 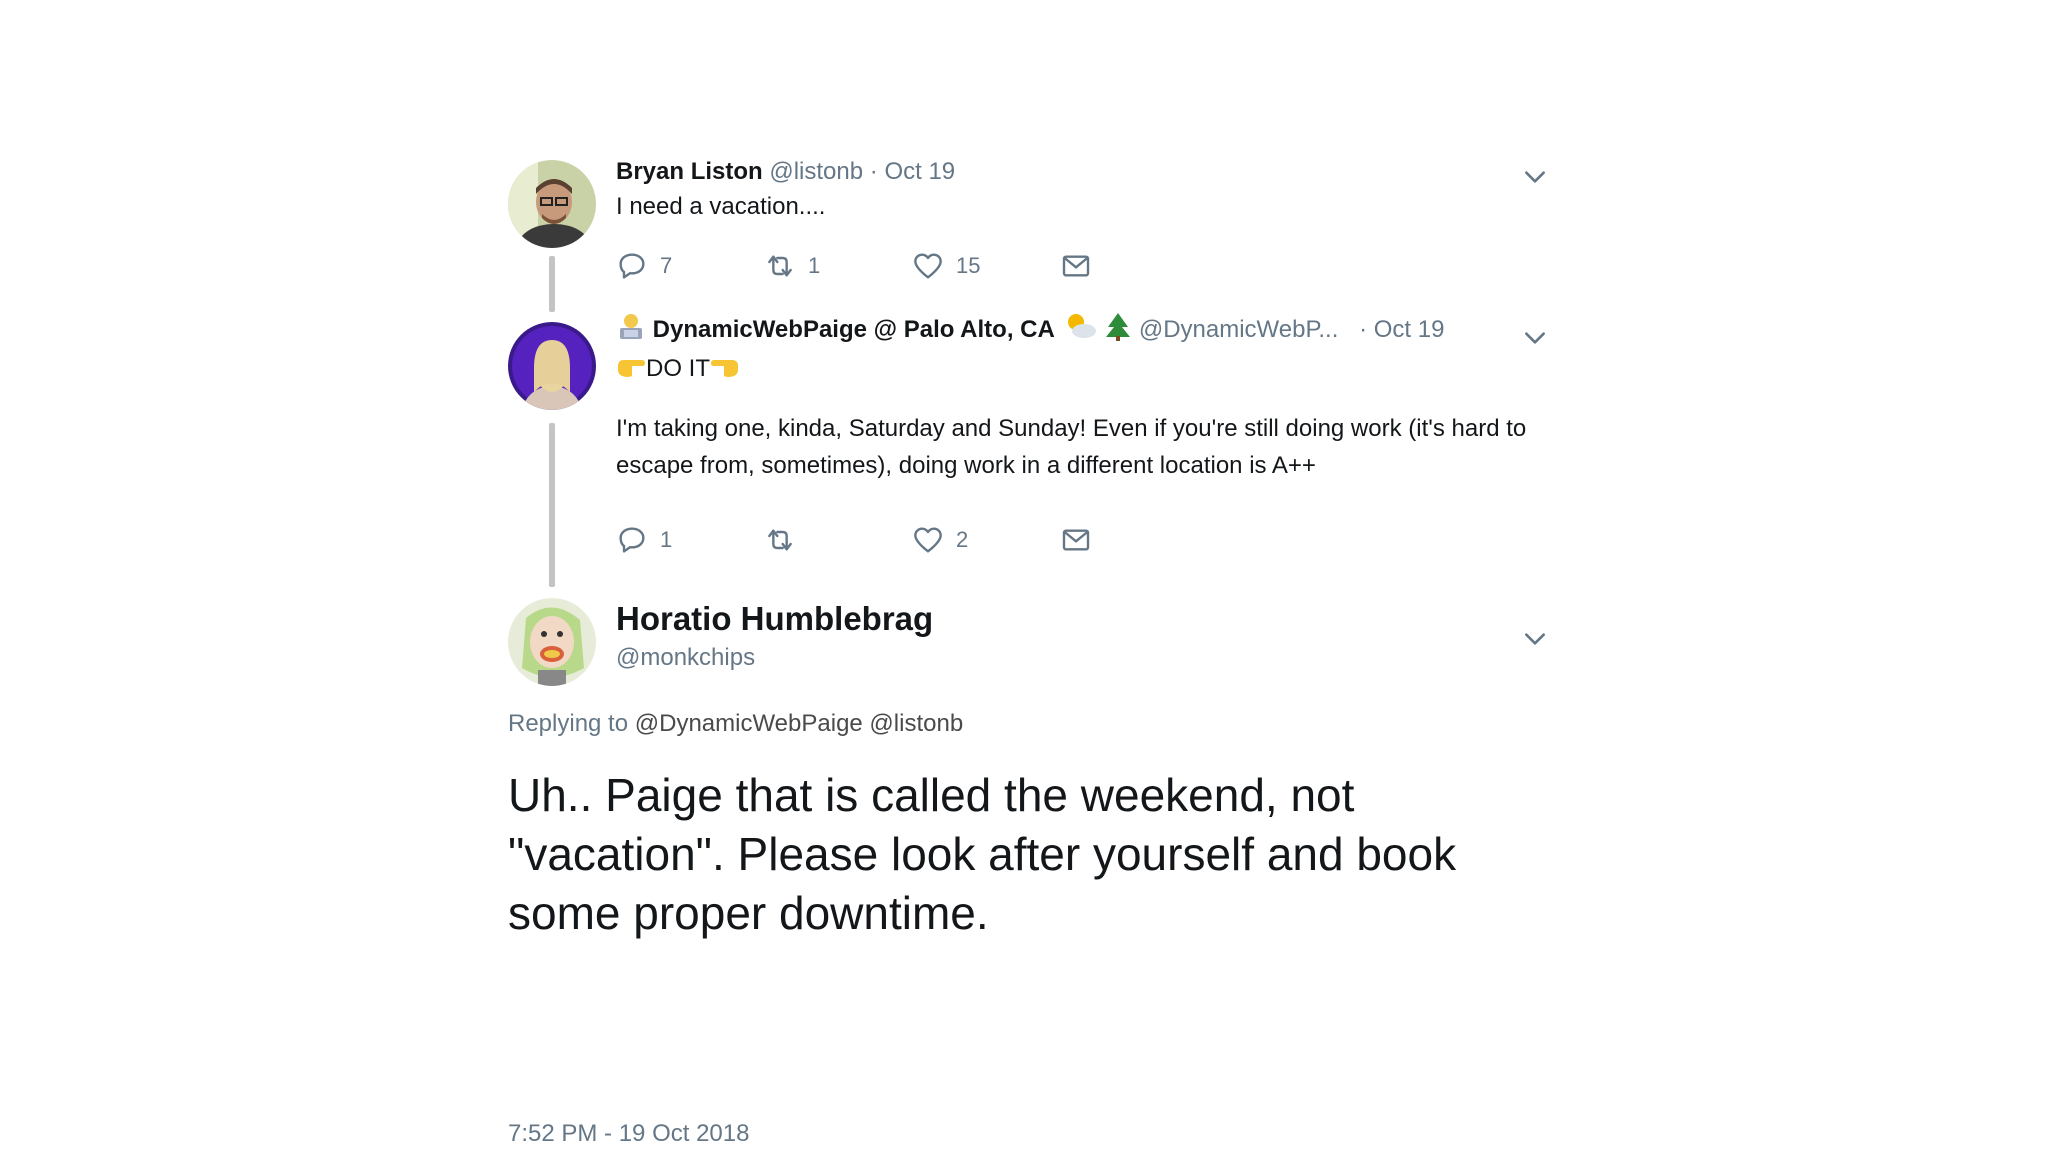 I want to click on tweet-header: Bryan Liston @listonb · Oct 19, so click(x=1082, y=172).